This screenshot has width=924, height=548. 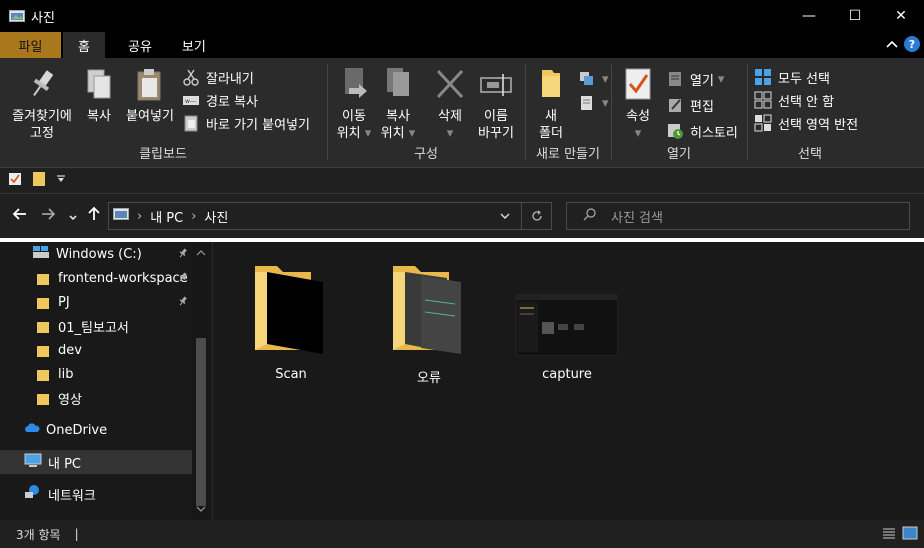 I want to click on open-group-label: 열기, so click(x=679, y=154).